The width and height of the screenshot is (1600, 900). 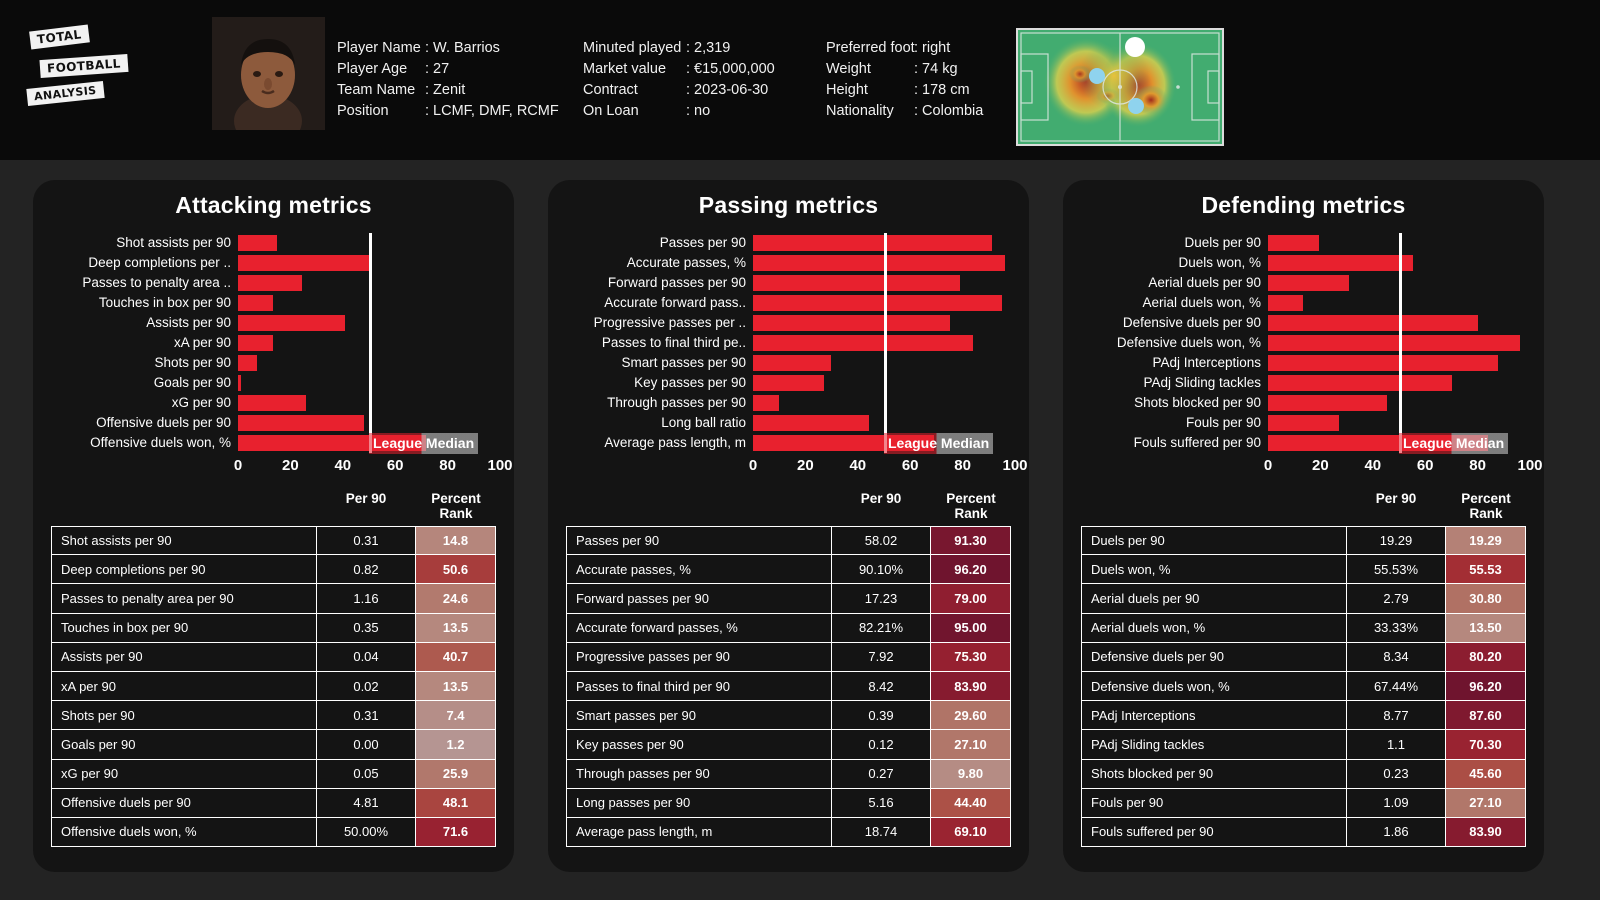 I want to click on table-row: Passes to penalty area per 90 1.16 24.6, so click(x=273, y=599).